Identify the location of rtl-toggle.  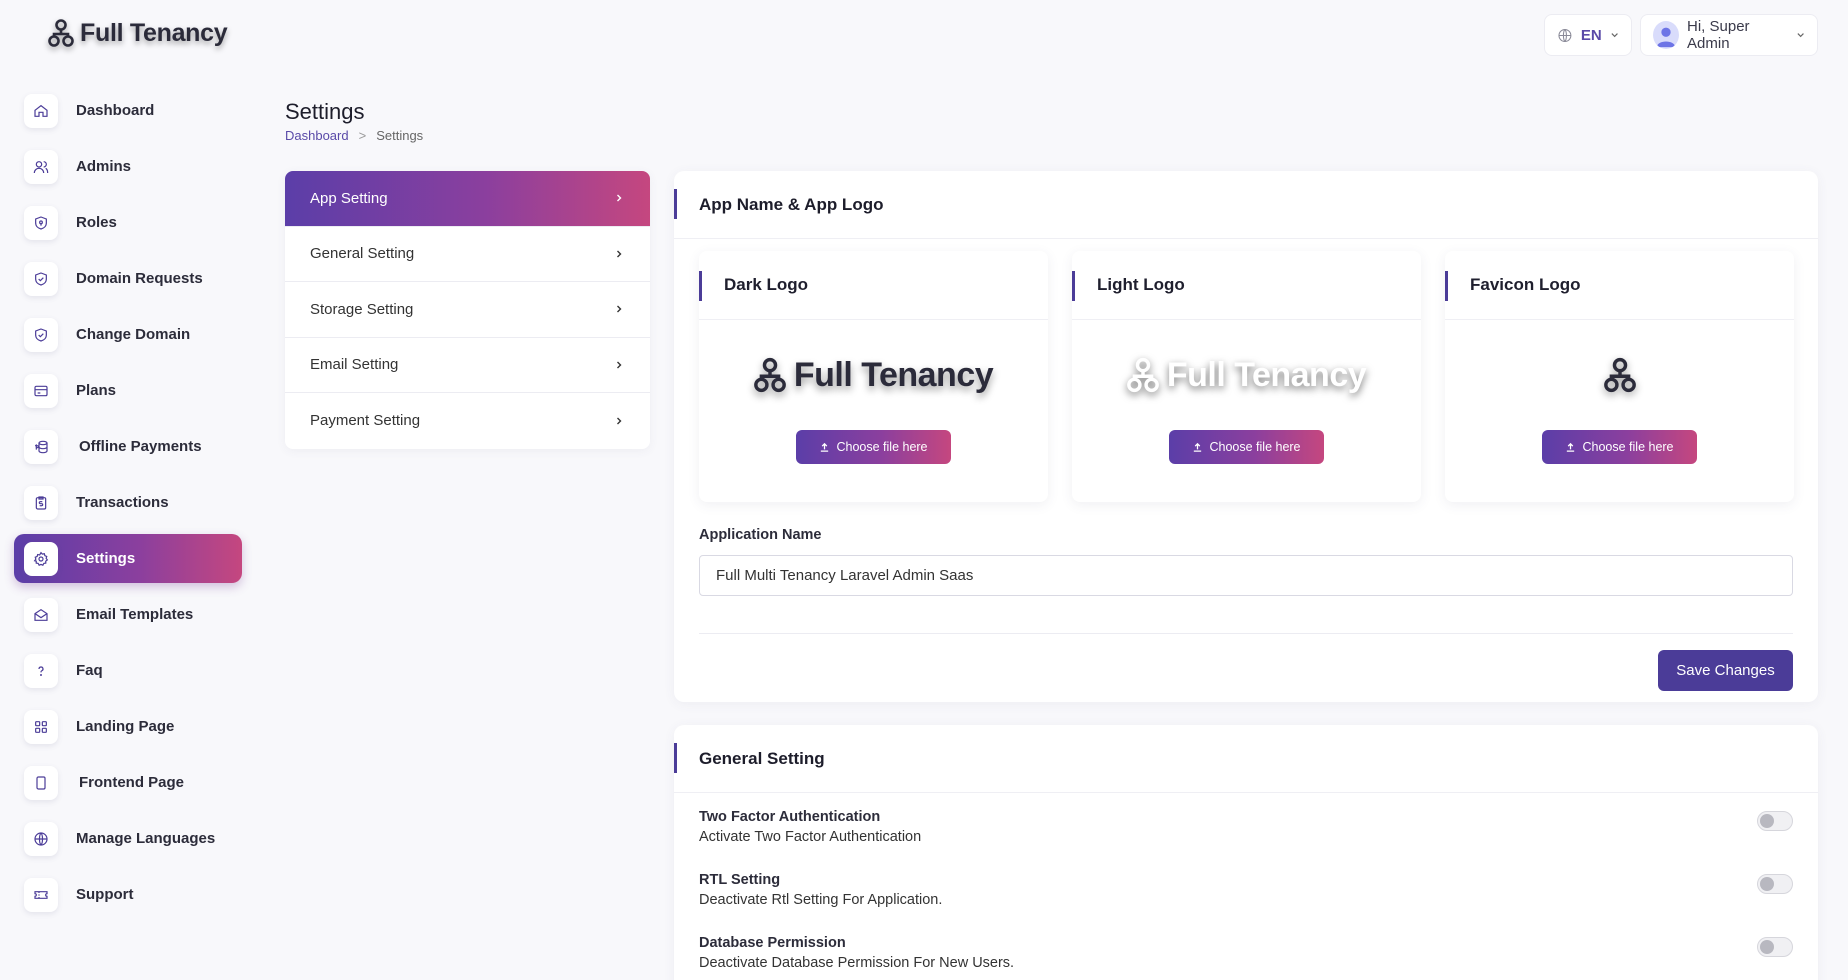
(1775, 884).